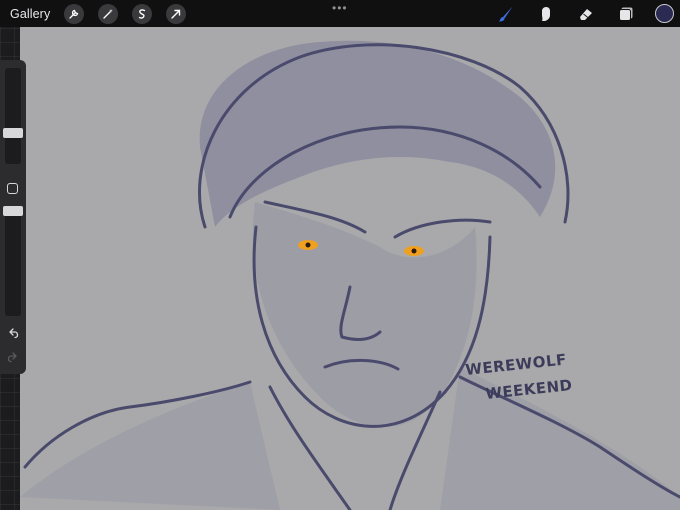  Describe the element at coordinates (340, 8) in the screenshot. I see `more-options-dots: •••` at that location.